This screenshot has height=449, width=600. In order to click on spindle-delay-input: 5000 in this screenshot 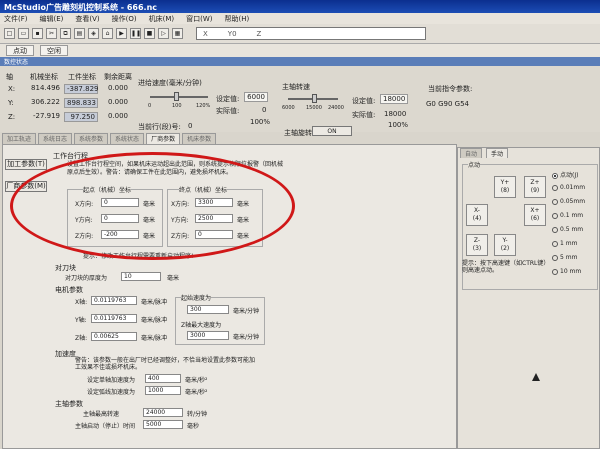, I will do `click(163, 424)`.